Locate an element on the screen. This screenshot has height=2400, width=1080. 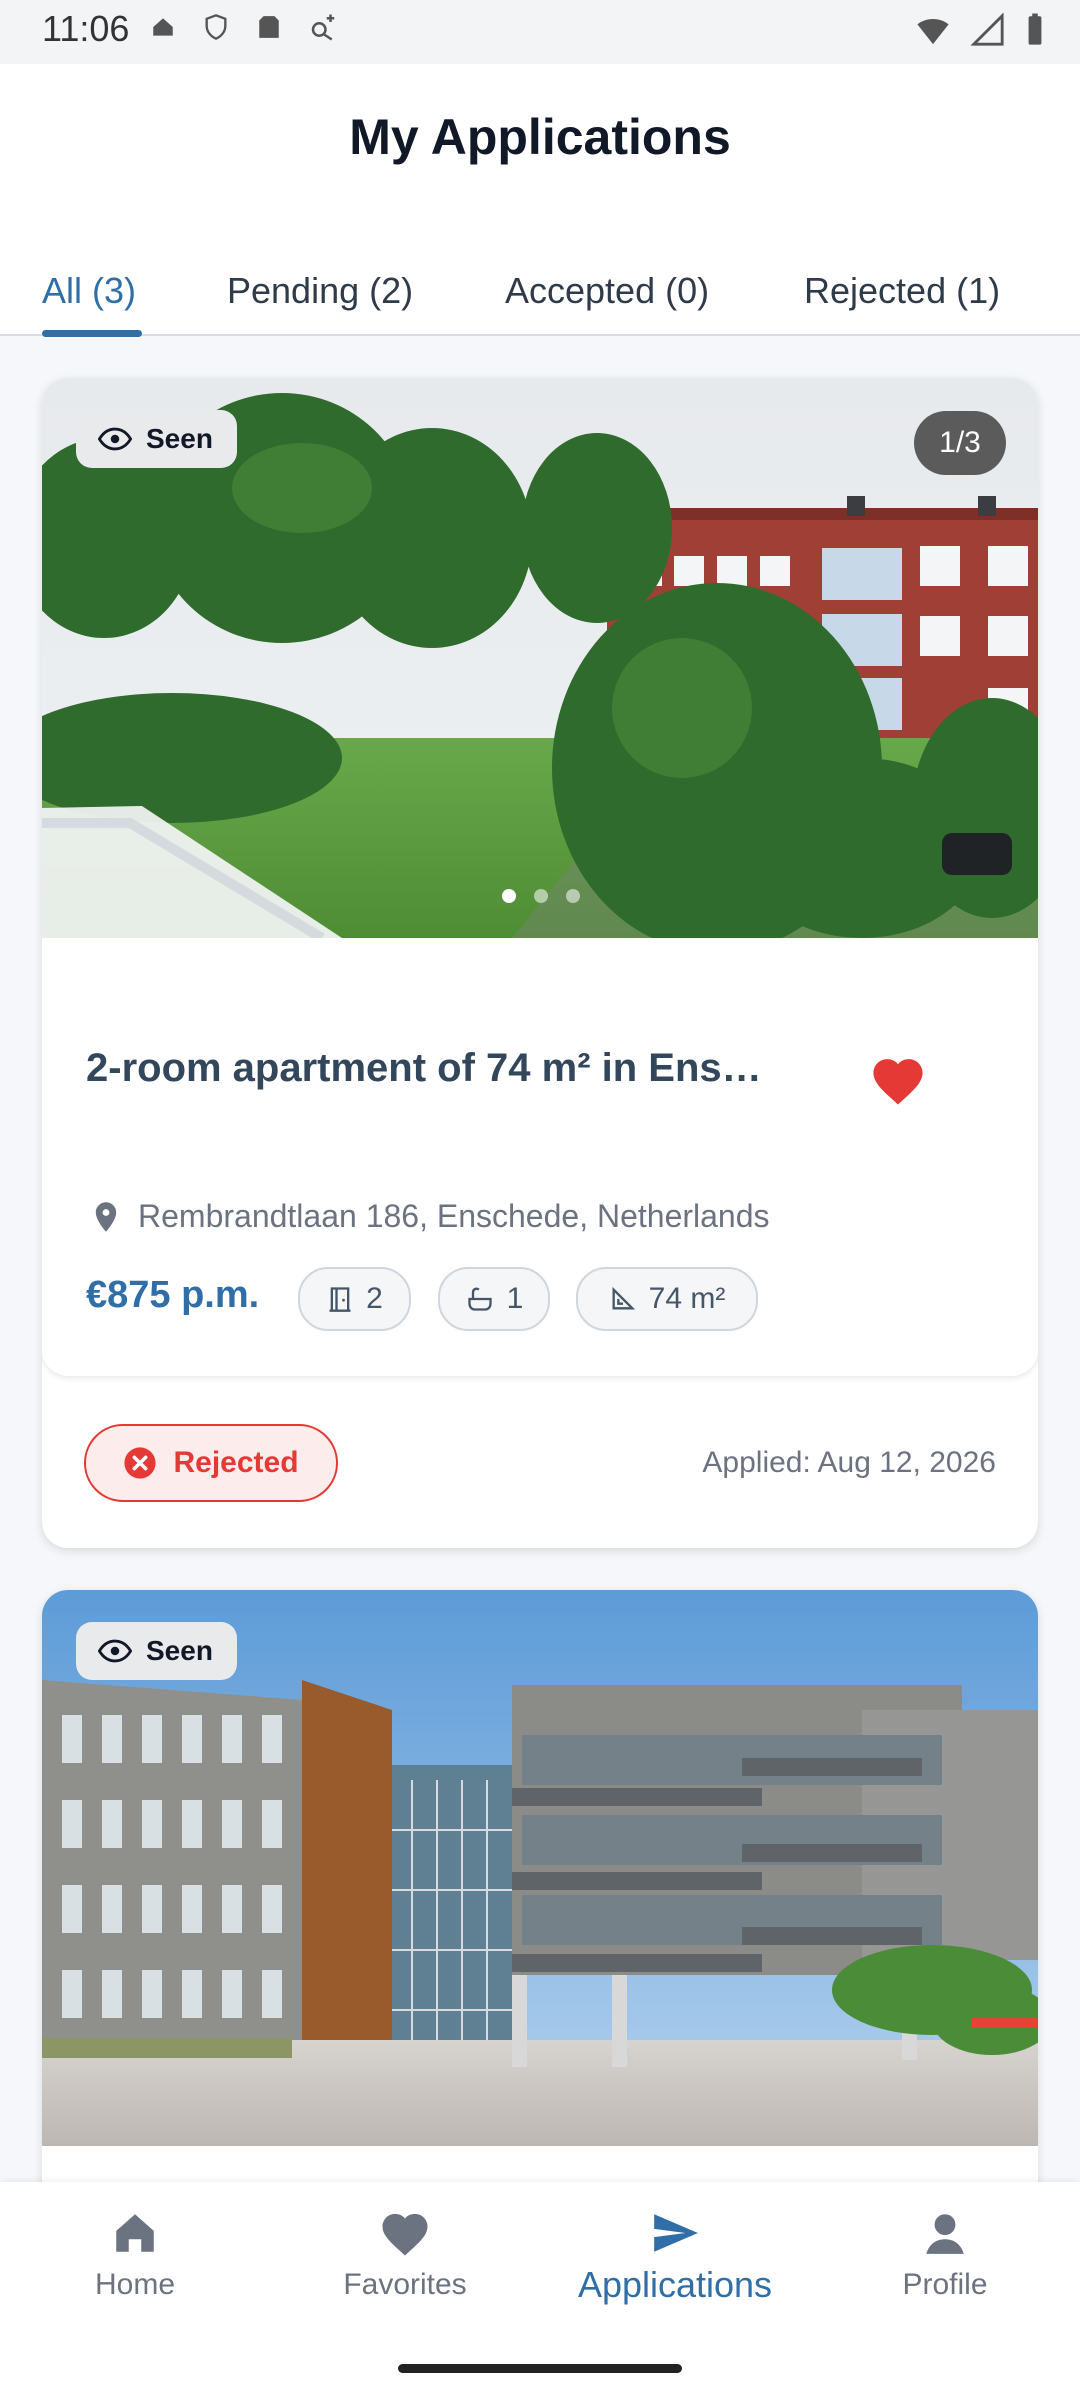
tab-all: All (3) is located at coordinates (89, 291).